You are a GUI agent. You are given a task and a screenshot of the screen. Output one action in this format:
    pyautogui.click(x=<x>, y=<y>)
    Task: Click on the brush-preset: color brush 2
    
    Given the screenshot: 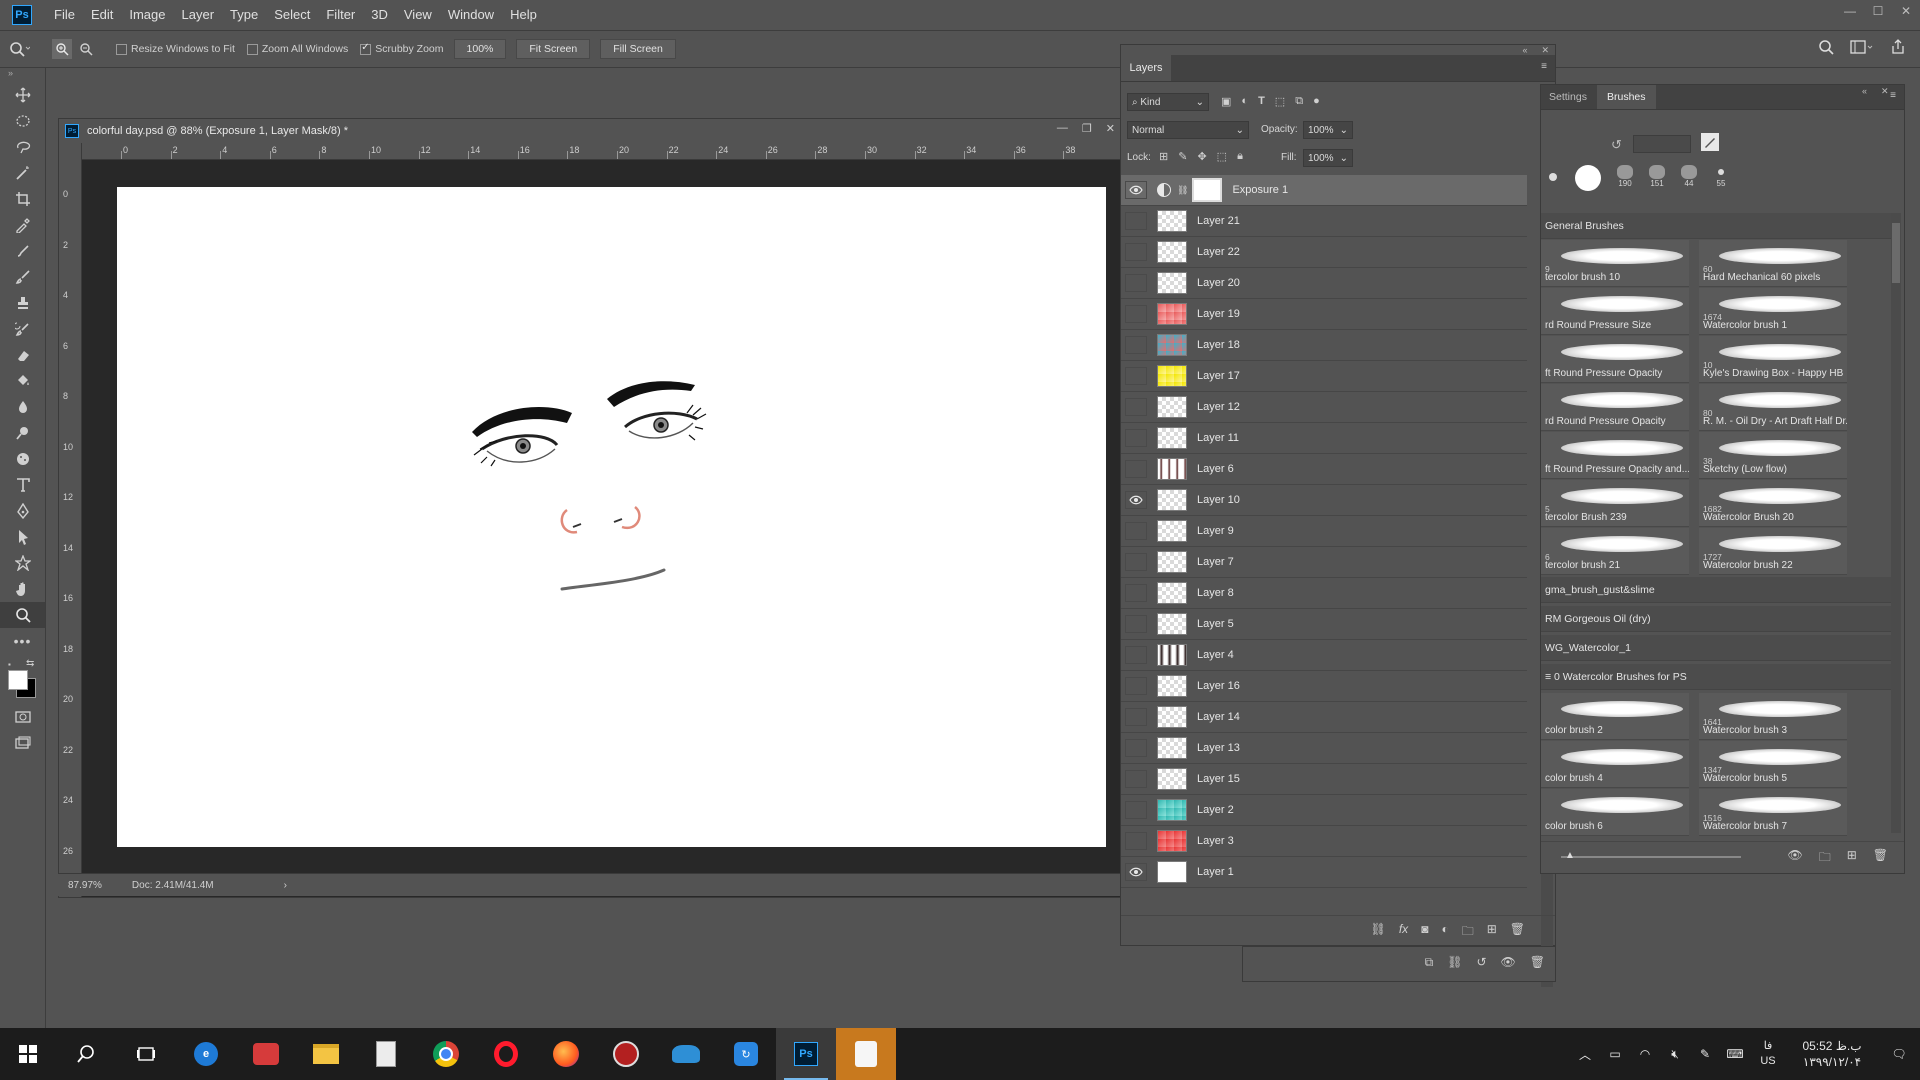 What is the action you would take?
    pyautogui.click(x=1615, y=716)
    